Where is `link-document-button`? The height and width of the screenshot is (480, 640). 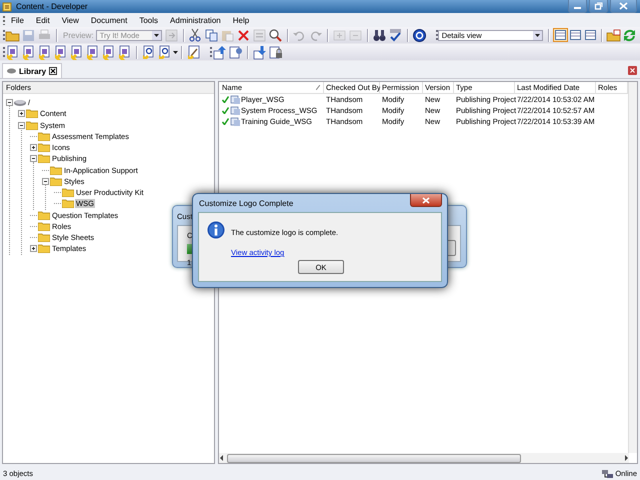 link-document-button is located at coordinates (235, 52).